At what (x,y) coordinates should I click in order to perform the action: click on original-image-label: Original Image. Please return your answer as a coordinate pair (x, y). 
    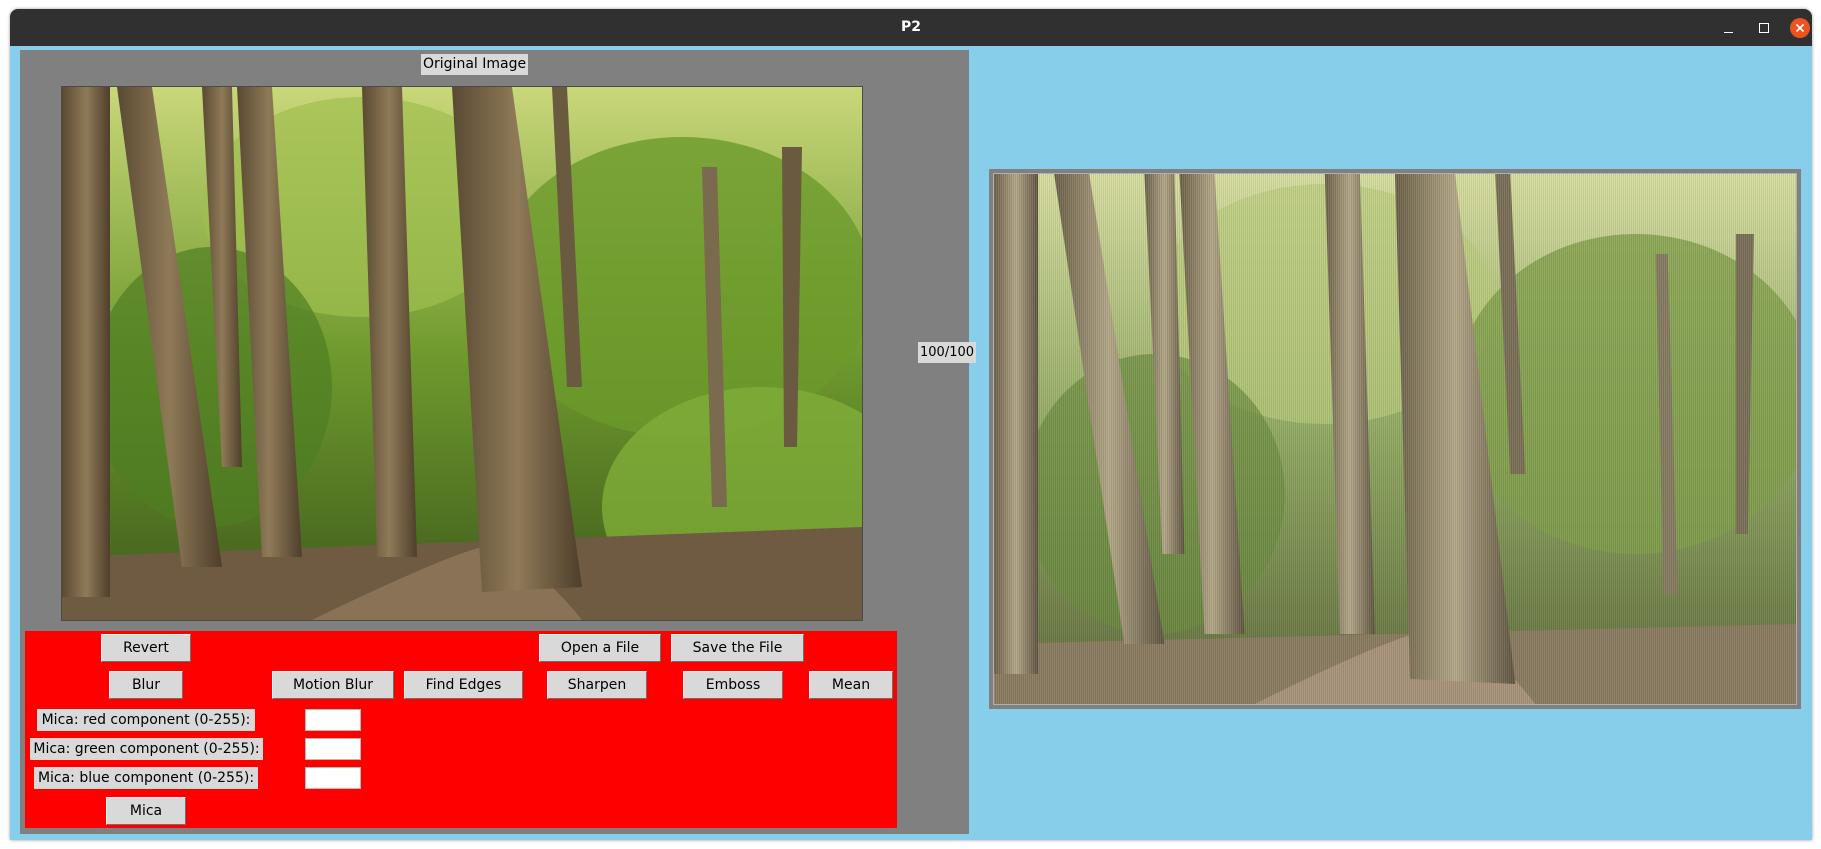
    Looking at the image, I should click on (475, 64).